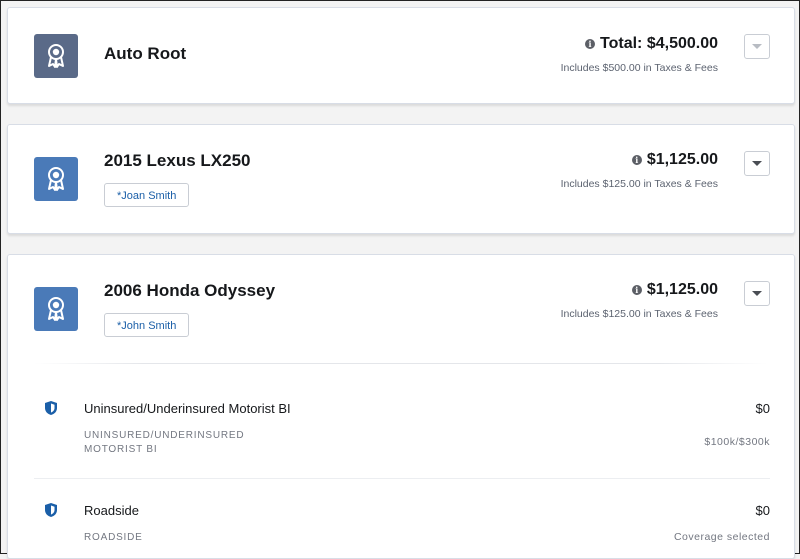 The height and width of the screenshot is (559, 800). Describe the element at coordinates (659, 43) in the screenshot. I see `price-value: Total: $4,500.00` at that location.